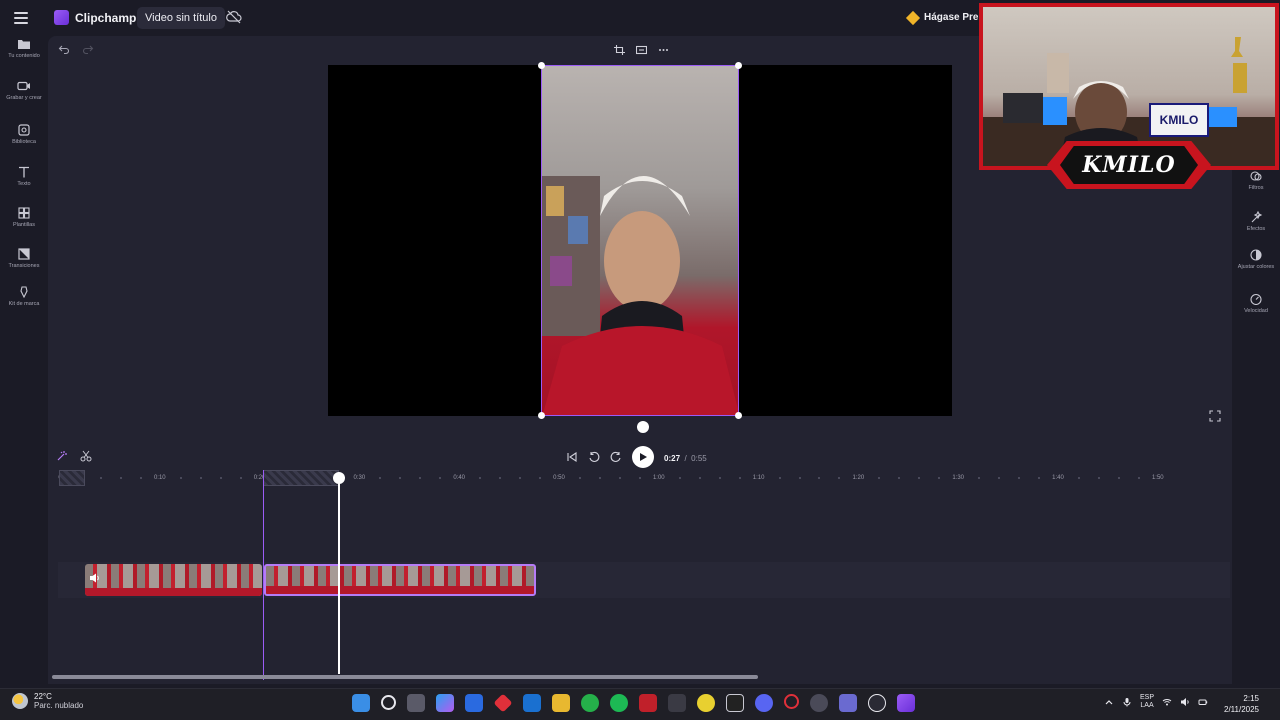 This screenshot has width=1280, height=720. Describe the element at coordinates (594, 457) in the screenshot. I see `rewind-5s-icon` at that location.